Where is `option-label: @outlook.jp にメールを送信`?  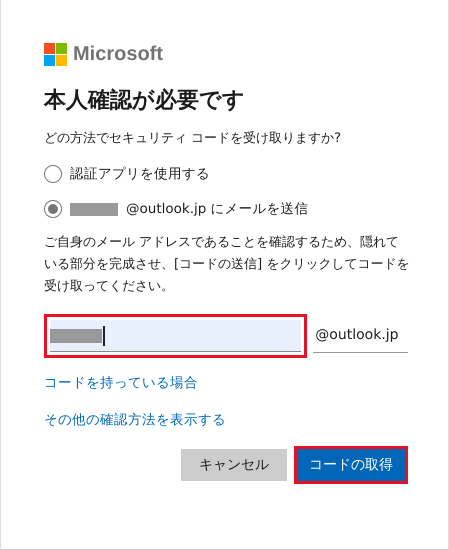
option-label: @outlook.jp にメールを送信 is located at coordinates (217, 209).